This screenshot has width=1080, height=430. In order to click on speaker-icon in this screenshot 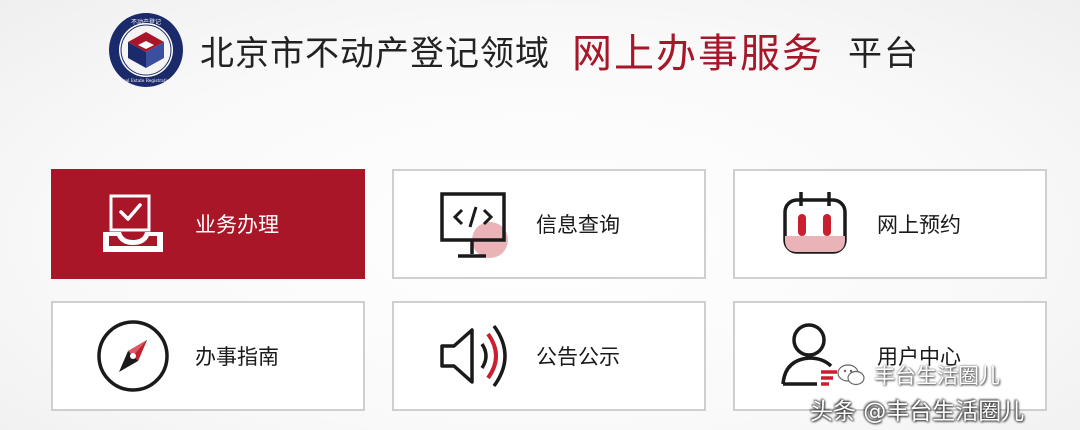, I will do `click(474, 356)`.